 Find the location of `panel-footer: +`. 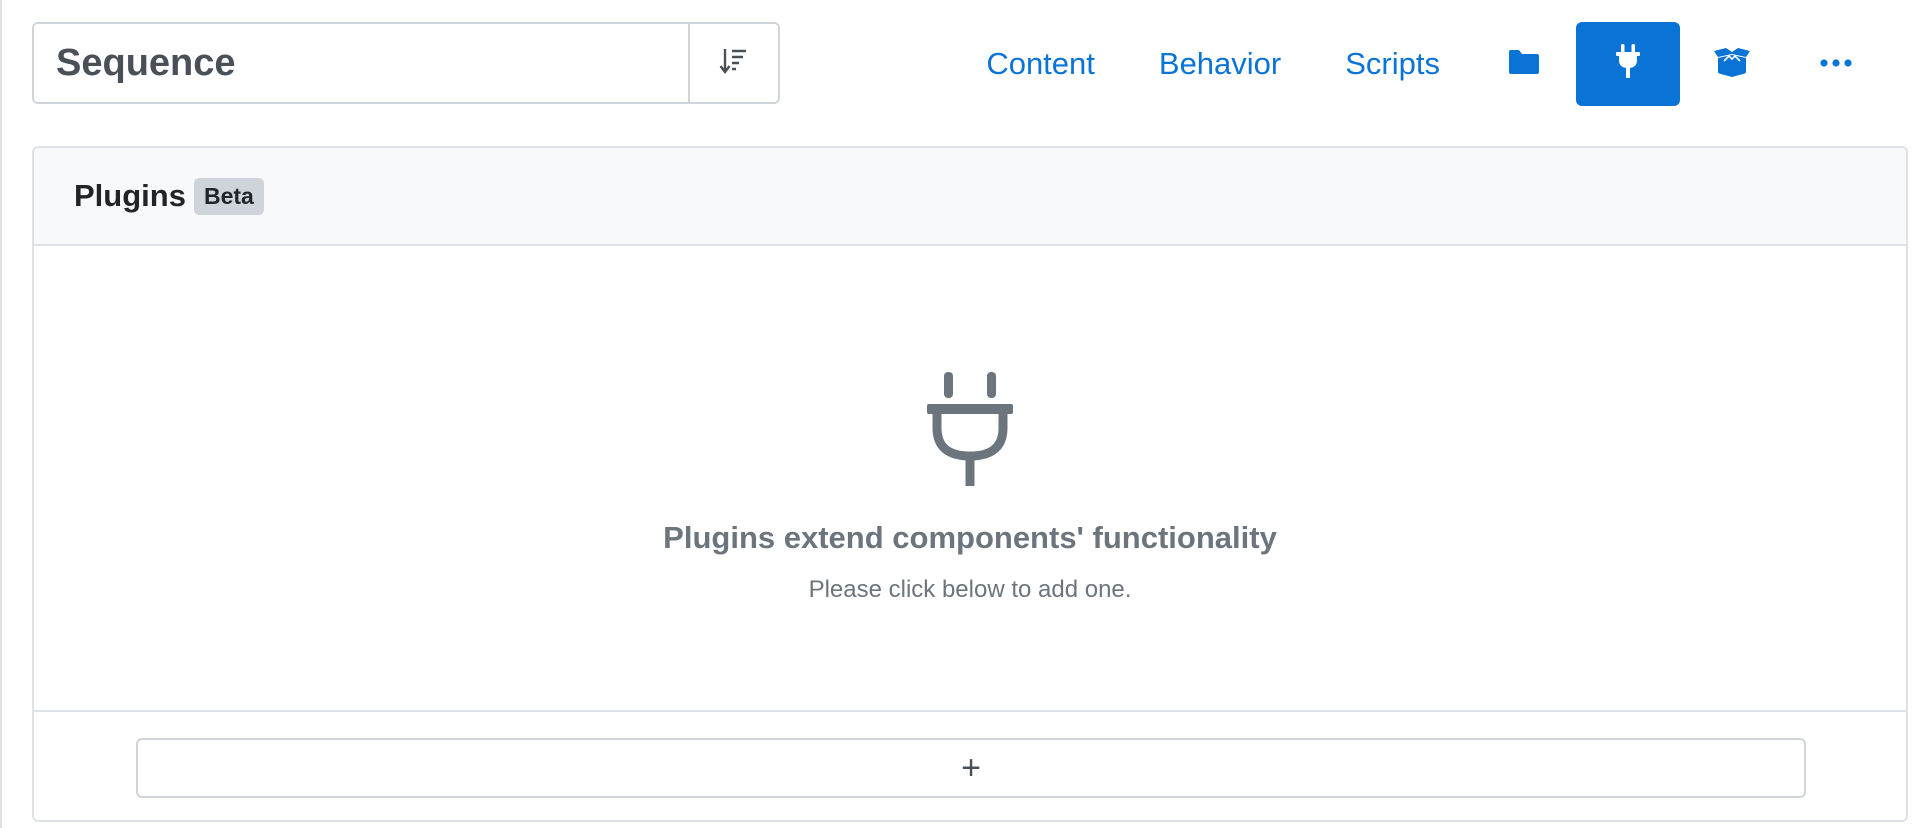

panel-footer: + is located at coordinates (970, 766).